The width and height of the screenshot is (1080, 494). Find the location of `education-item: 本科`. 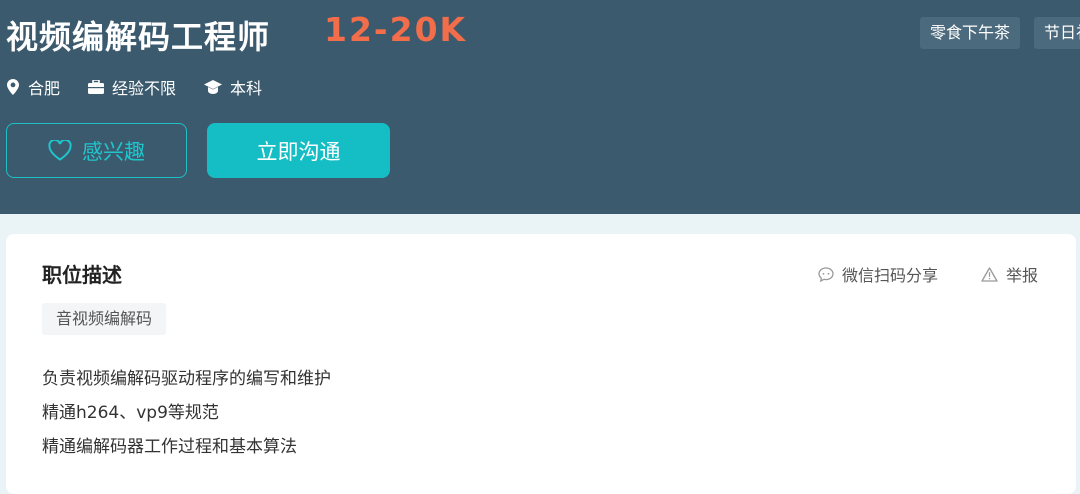

education-item: 本科 is located at coordinates (233, 87).